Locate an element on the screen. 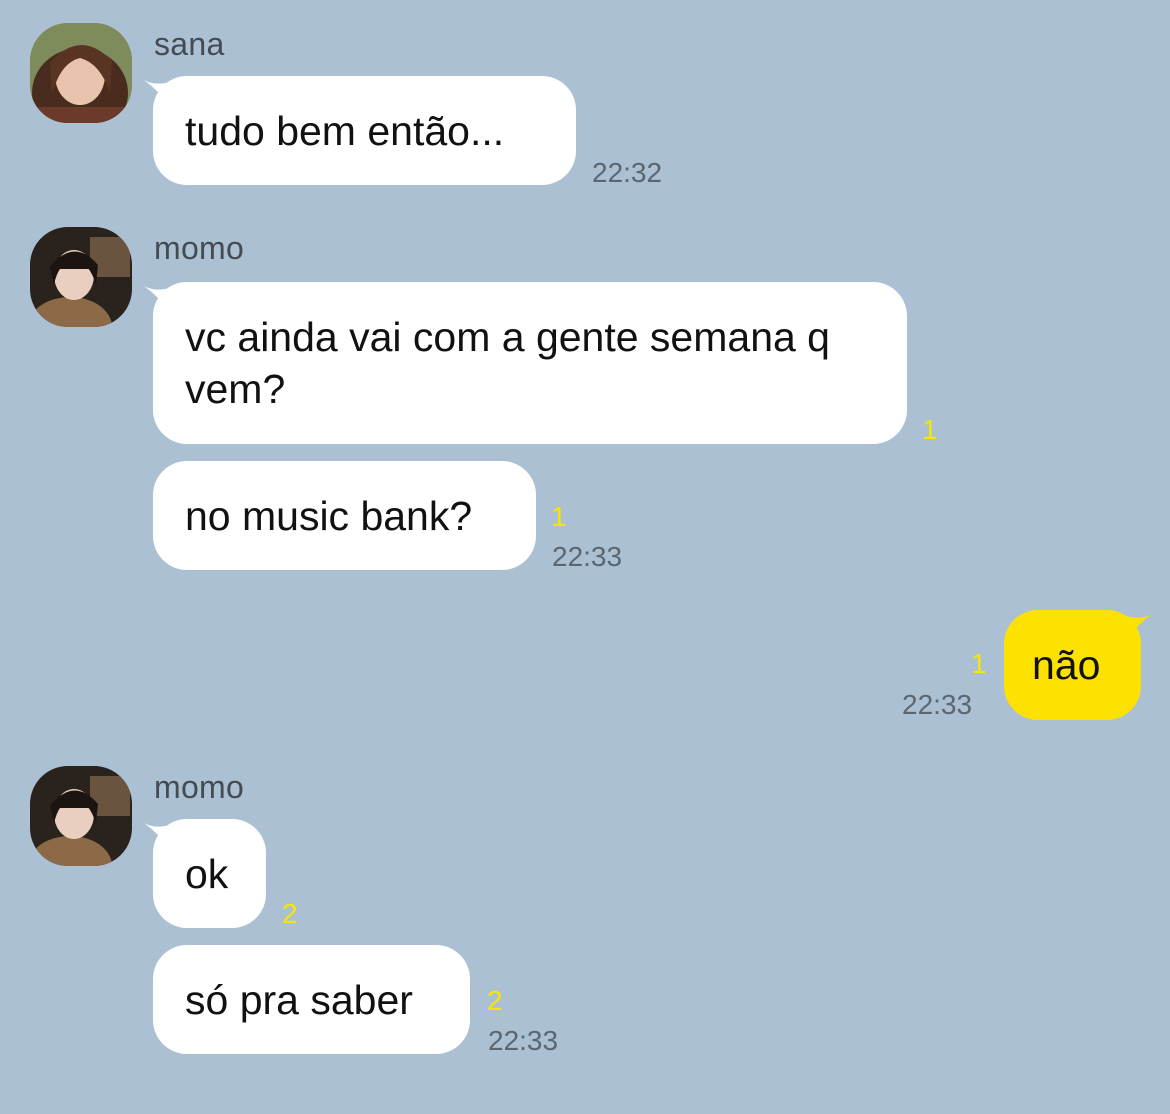  message-text: vc ainda vai com a gente semana q vem? is located at coordinates (507, 363).